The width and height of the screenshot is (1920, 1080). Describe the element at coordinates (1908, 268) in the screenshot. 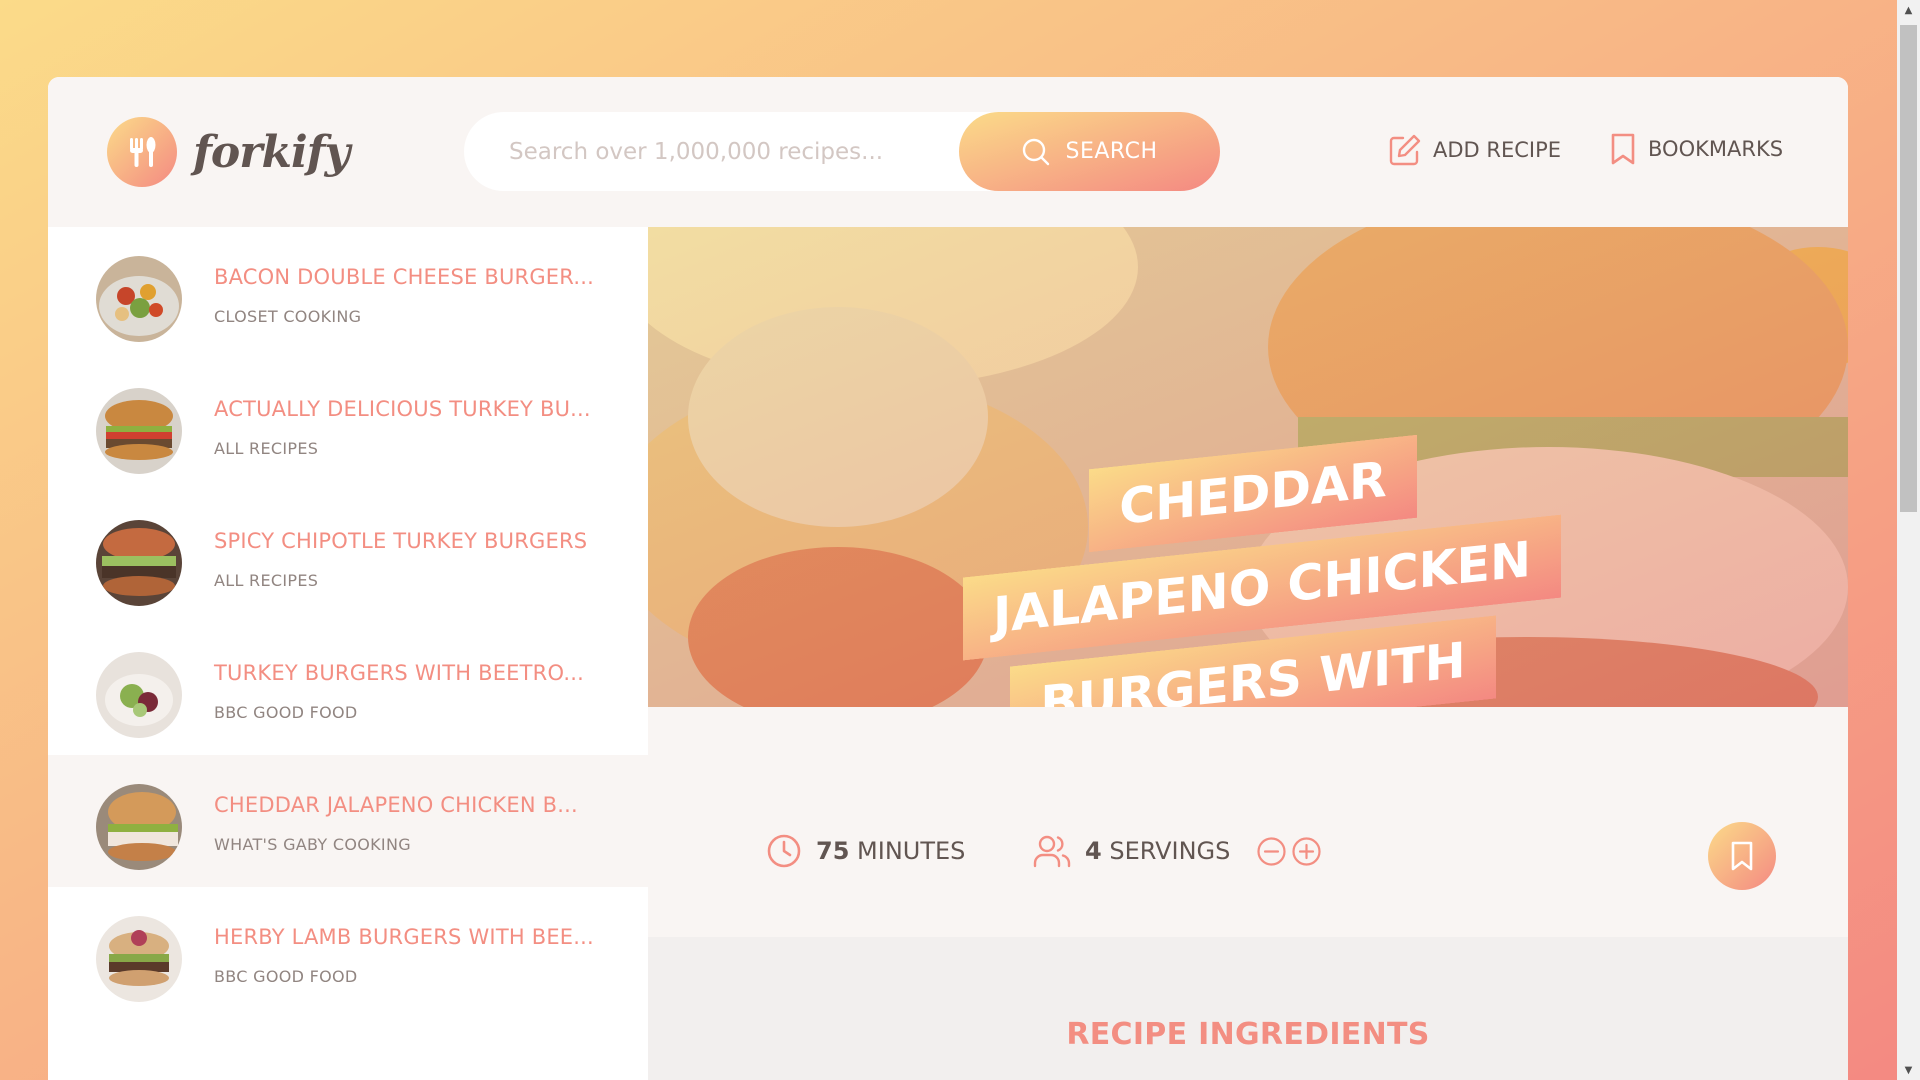

I see `scroll-thumb` at that location.